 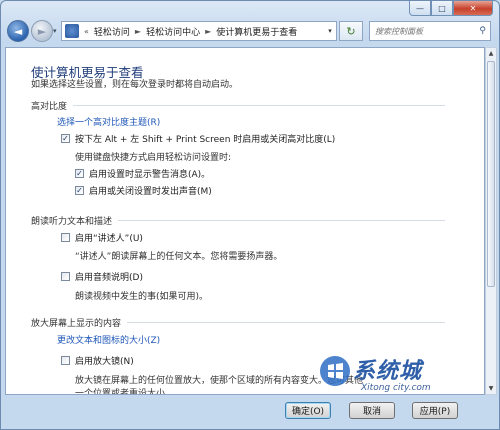 I want to click on scroll-thumb, so click(x=491, y=174).